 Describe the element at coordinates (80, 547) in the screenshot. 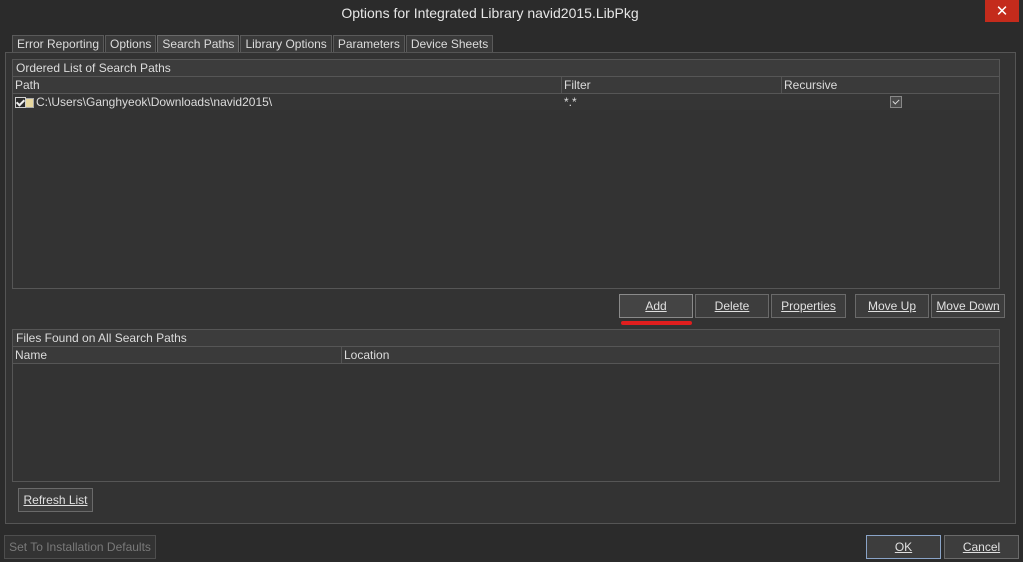

I see `set-installation-defaults-button: Set To Installation Defaults` at that location.